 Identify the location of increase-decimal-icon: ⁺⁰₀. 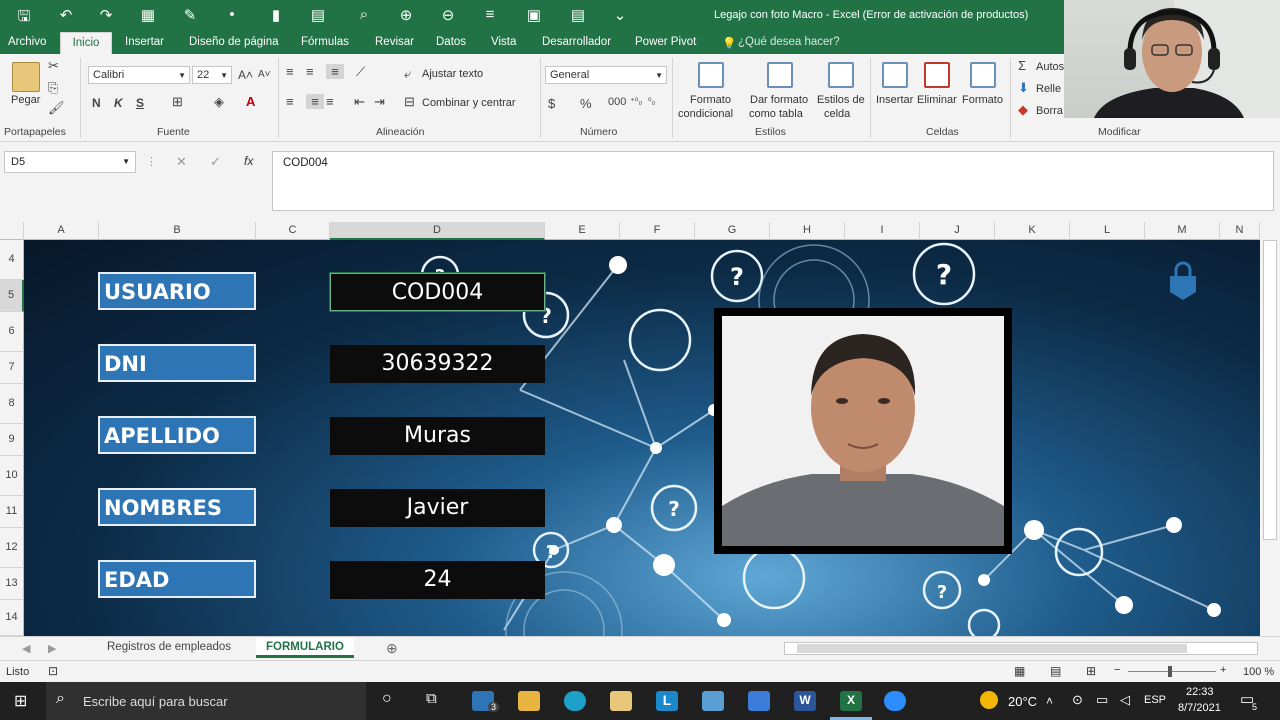
(636, 101).